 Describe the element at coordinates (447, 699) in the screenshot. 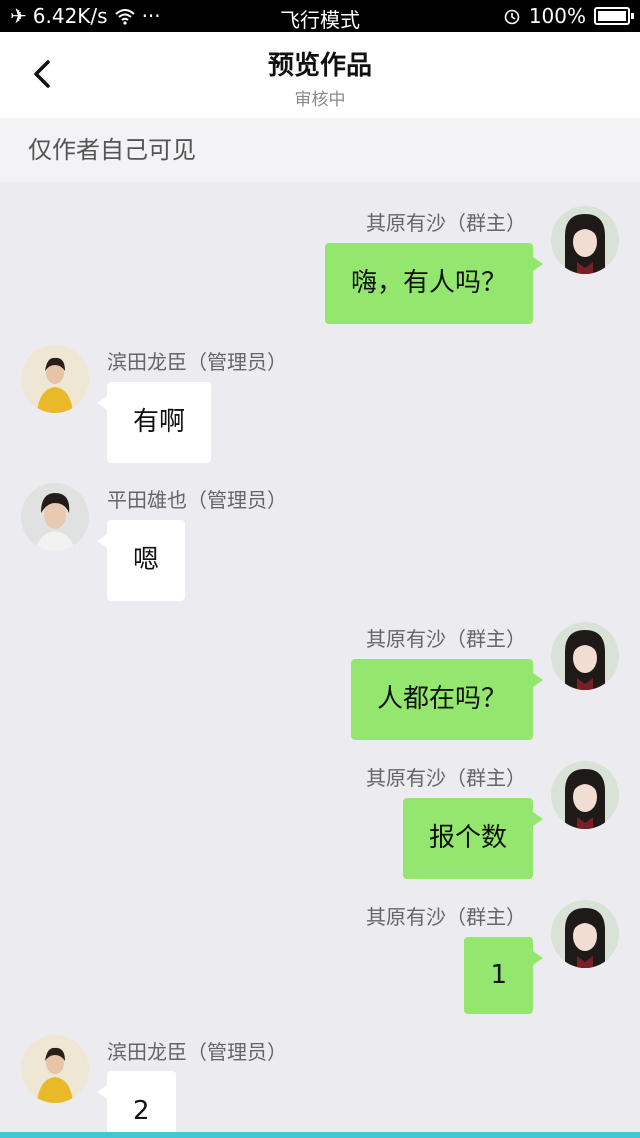

I see `message-bubble: 人都在吗？` at that location.